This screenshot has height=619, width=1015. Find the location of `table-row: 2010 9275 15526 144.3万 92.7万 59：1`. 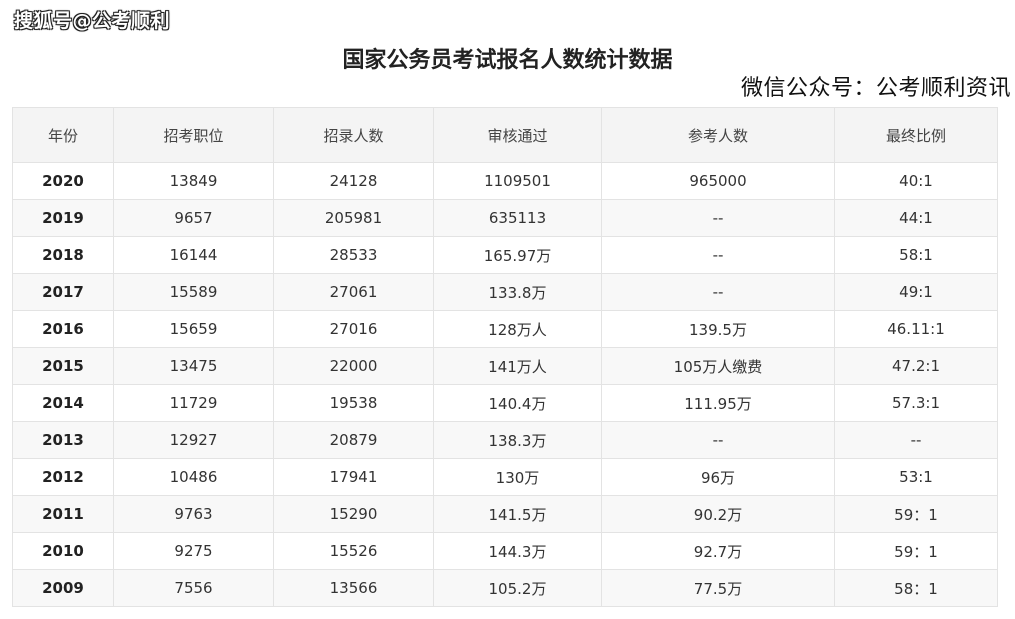

table-row: 2010 9275 15526 144.3万 92.7万 59：1 is located at coordinates (505, 551).